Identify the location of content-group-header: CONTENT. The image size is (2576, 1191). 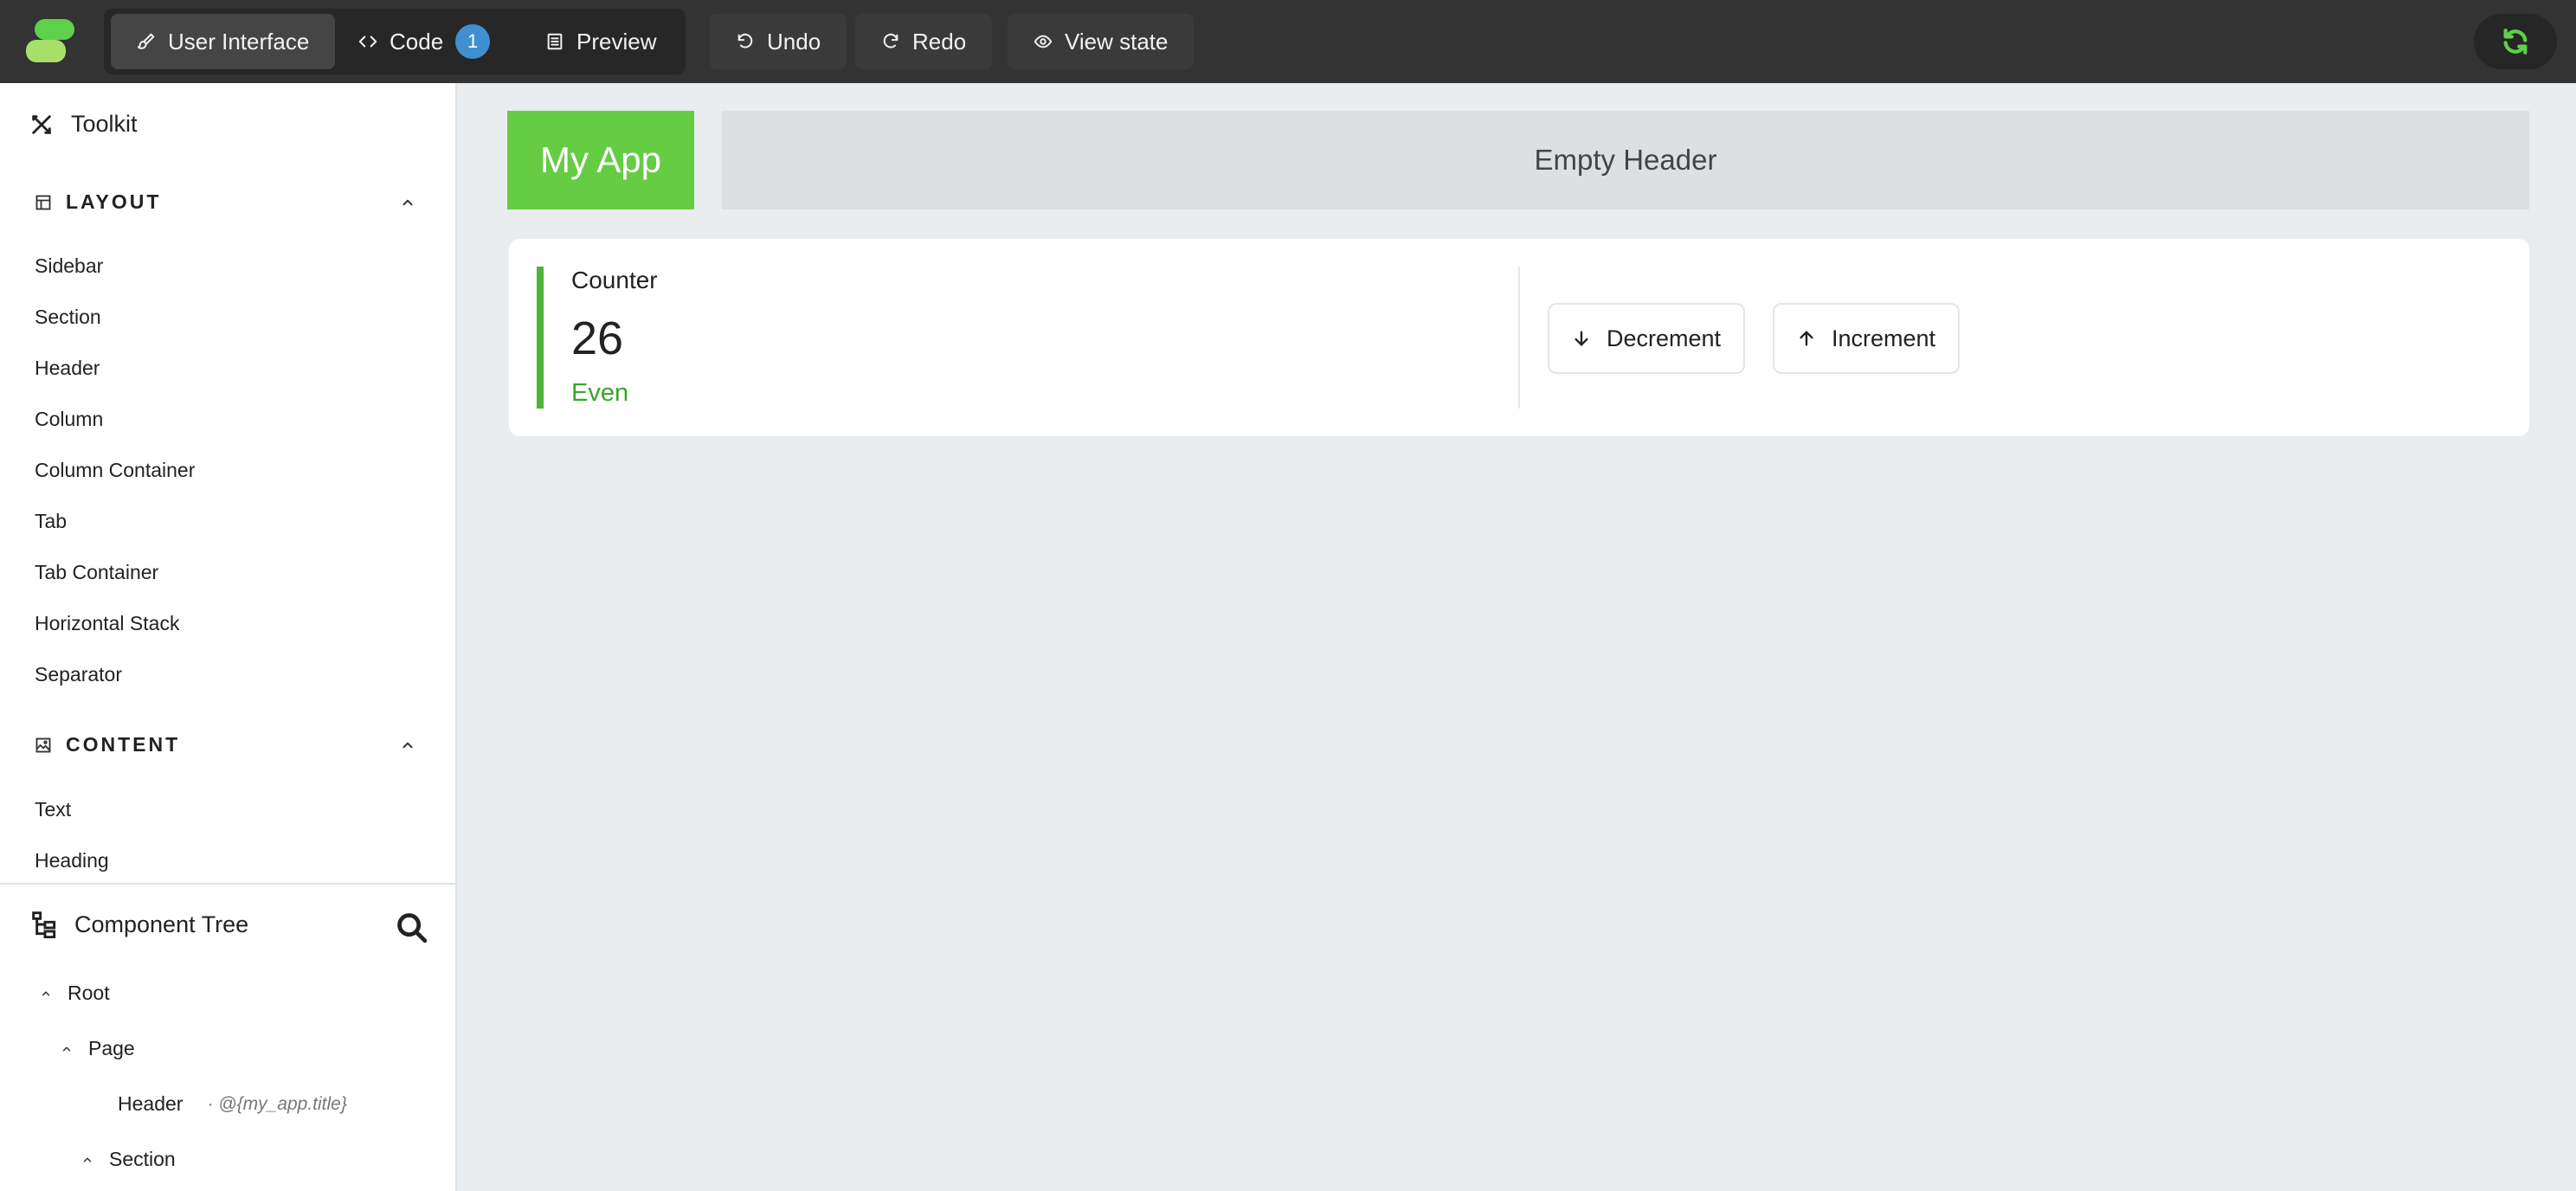
(225, 744).